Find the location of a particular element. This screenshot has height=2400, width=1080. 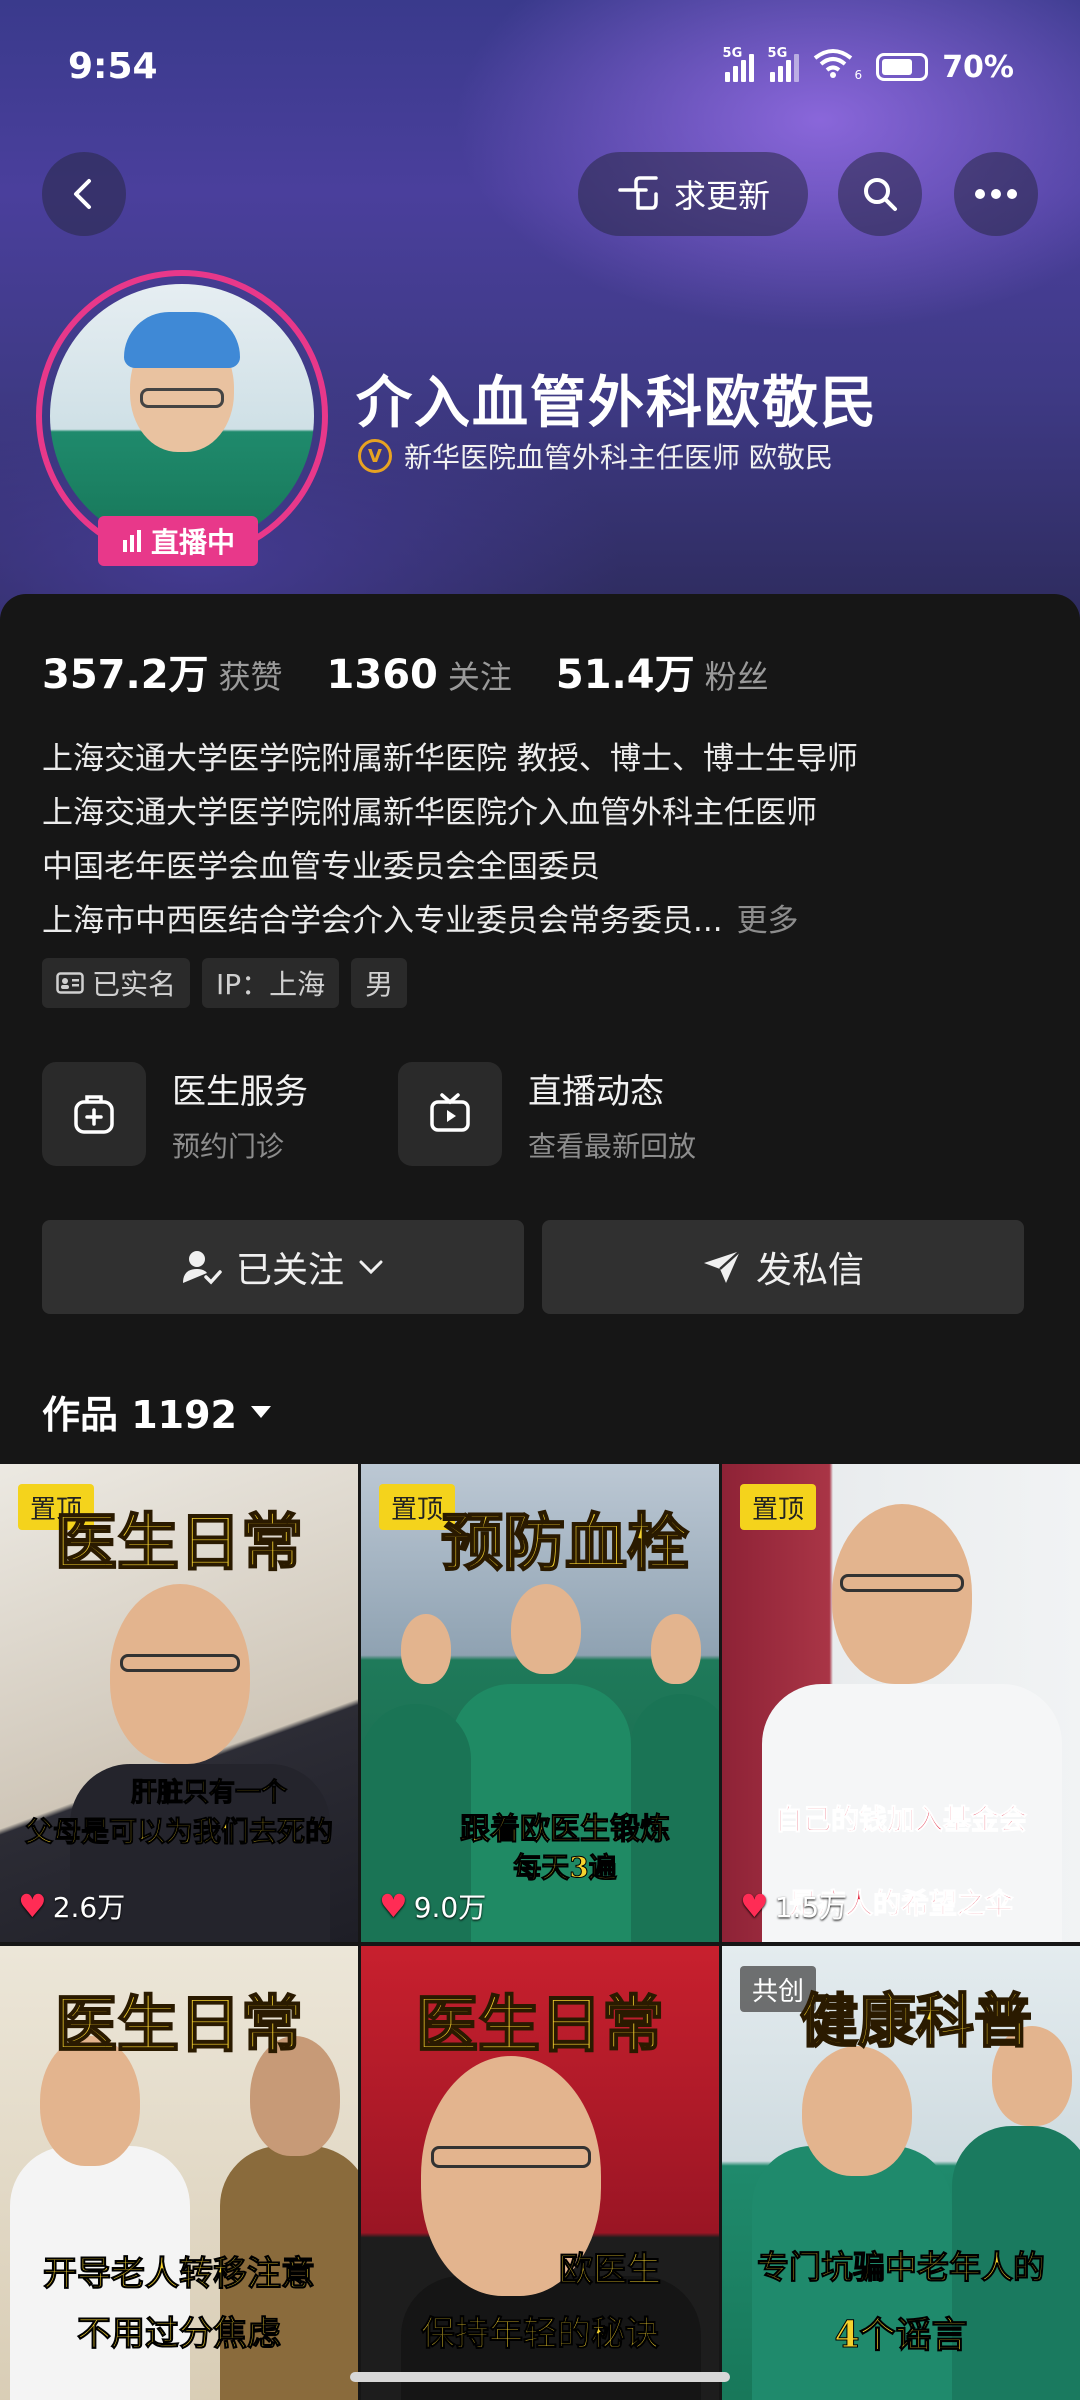

status-bar: 9:54 5G 5G 6 70% is located at coordinates (540, 65).